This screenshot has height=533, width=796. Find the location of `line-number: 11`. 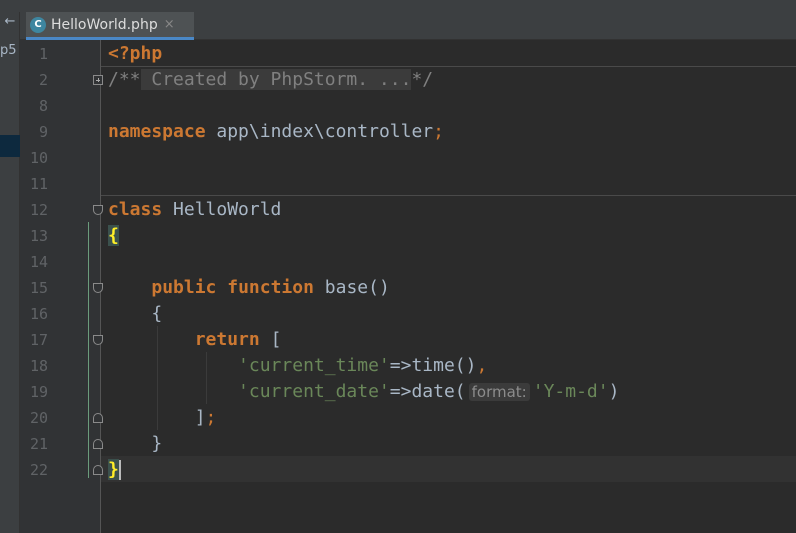

line-number: 11 is located at coordinates (38, 184).